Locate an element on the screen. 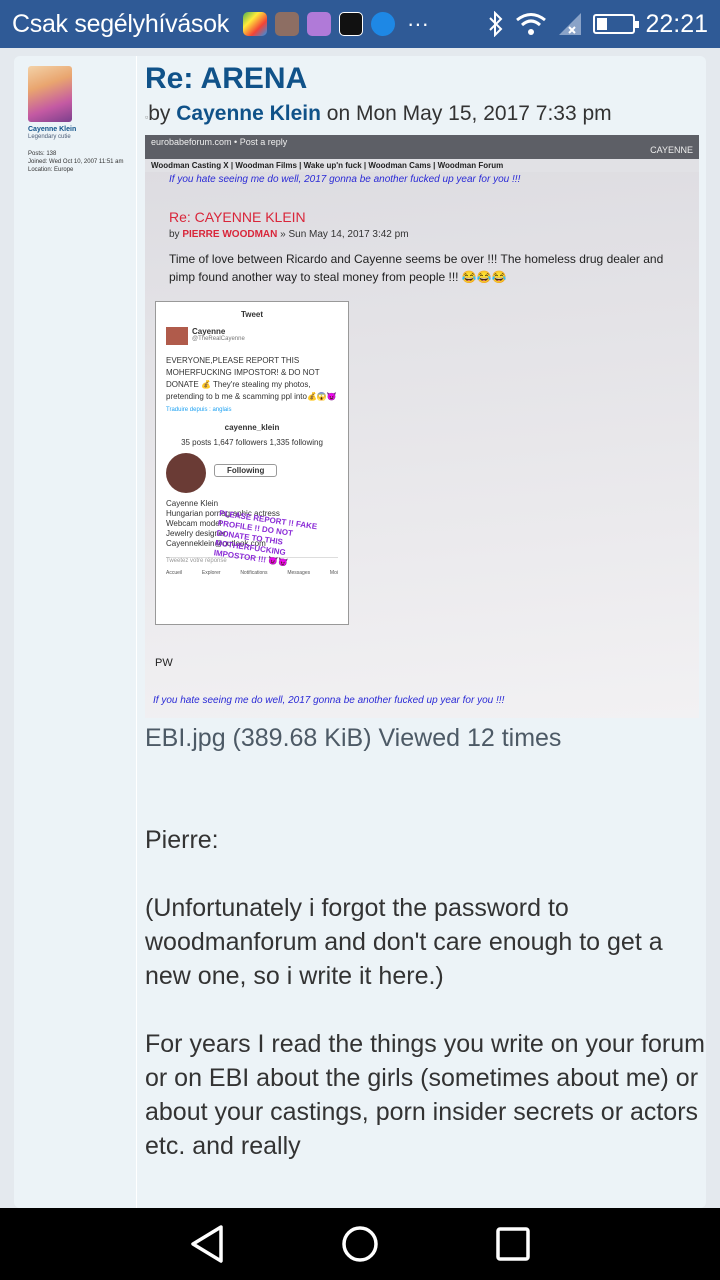 The width and height of the screenshot is (720, 1280). back-icon is located at coordinates (206, 1244).